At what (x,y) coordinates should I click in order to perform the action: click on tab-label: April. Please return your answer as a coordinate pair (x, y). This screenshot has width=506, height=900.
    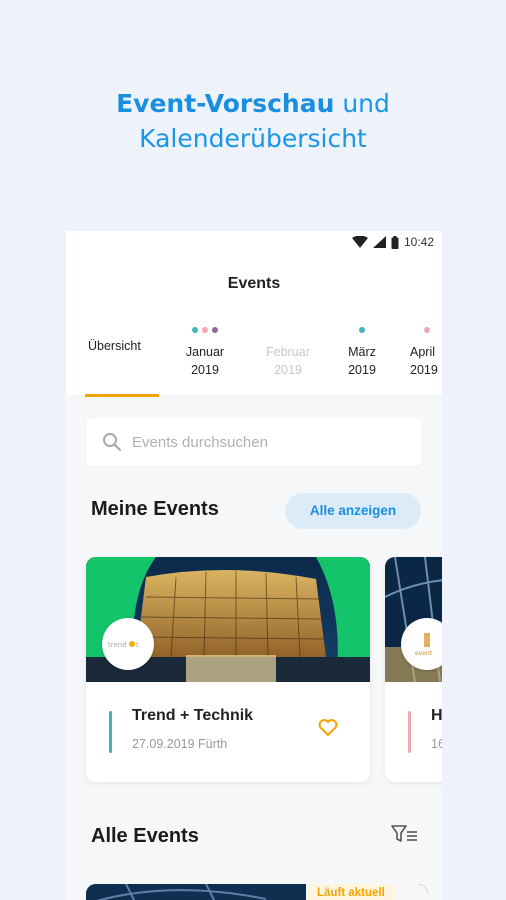
    Looking at the image, I should click on (423, 352).